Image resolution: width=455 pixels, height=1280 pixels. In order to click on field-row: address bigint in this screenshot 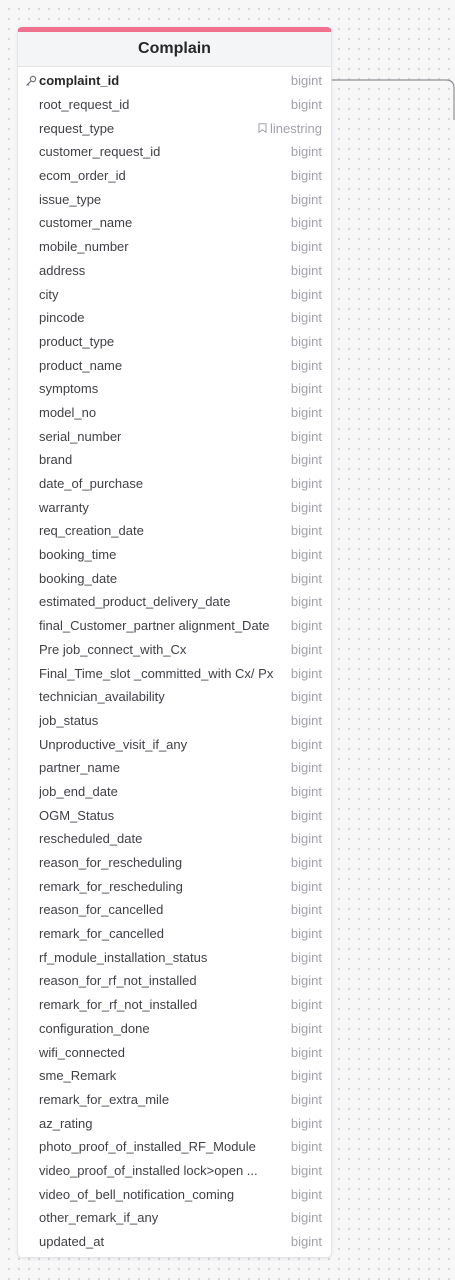, I will do `click(174, 271)`.